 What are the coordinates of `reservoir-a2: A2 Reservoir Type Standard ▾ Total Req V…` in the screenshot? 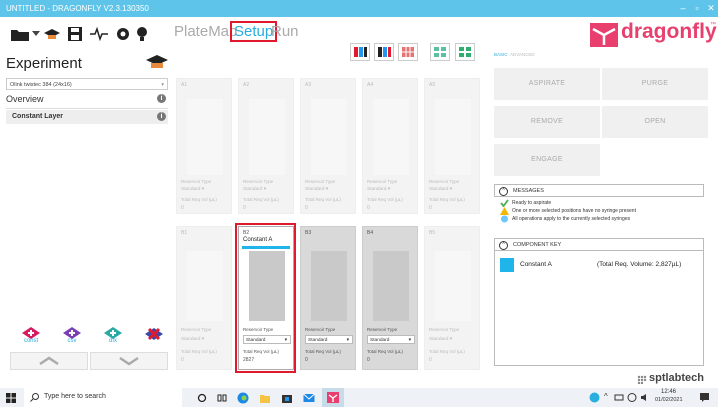 It's located at (266, 146).